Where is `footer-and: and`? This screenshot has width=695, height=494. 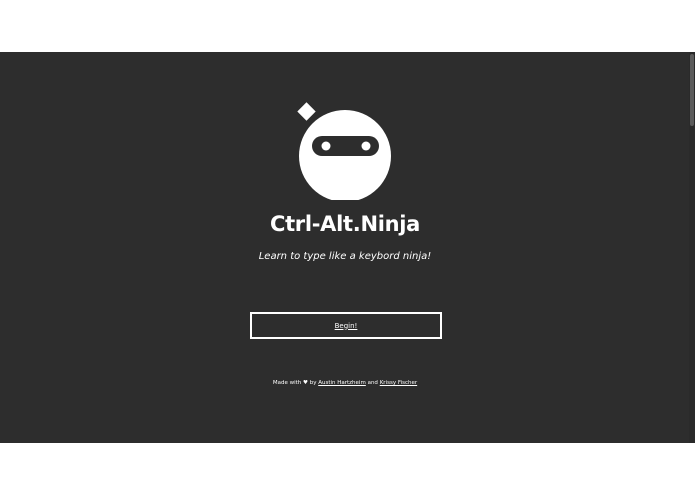 footer-and: and is located at coordinates (372, 383).